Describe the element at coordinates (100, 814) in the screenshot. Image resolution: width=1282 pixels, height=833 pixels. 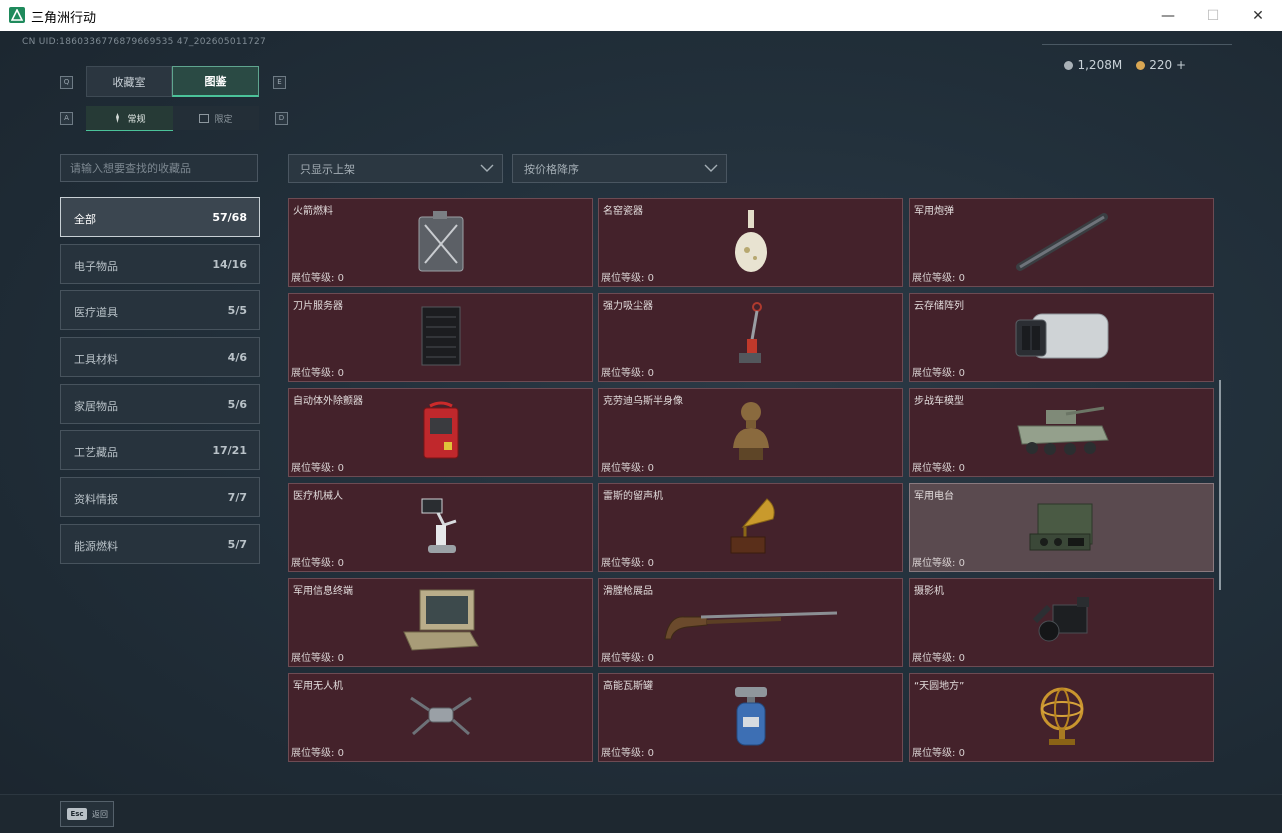
I see `back-label: 返回` at that location.